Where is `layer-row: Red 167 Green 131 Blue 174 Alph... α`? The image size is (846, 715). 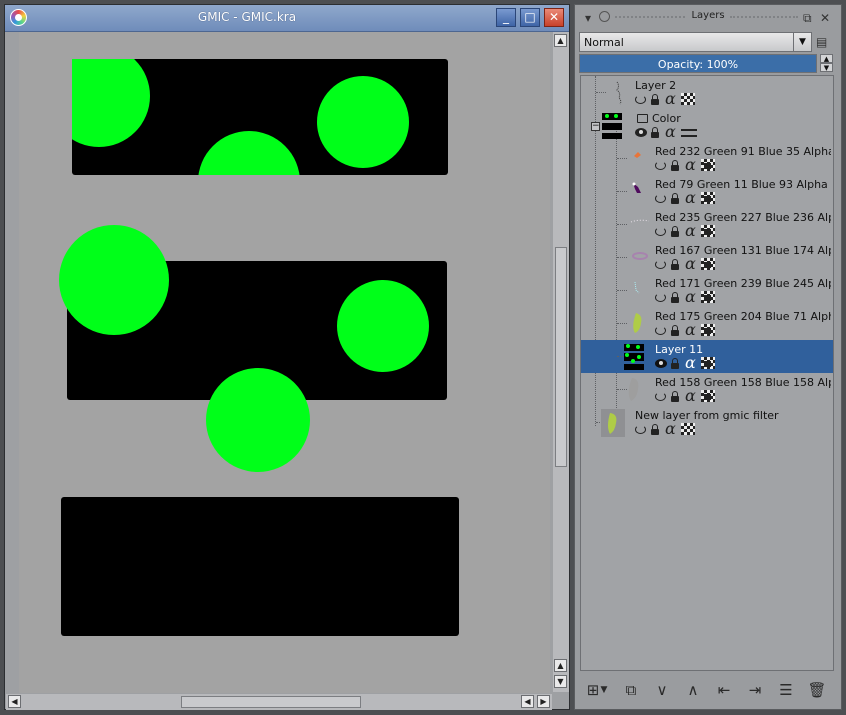
layer-row: Red 167 Green 131 Blue 174 Alph... α is located at coordinates (707, 257).